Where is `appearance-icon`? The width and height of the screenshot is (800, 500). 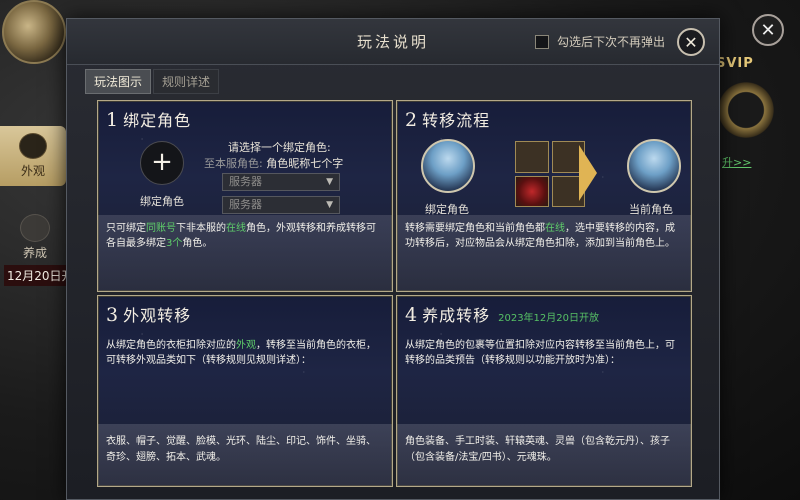 appearance-icon is located at coordinates (33, 146).